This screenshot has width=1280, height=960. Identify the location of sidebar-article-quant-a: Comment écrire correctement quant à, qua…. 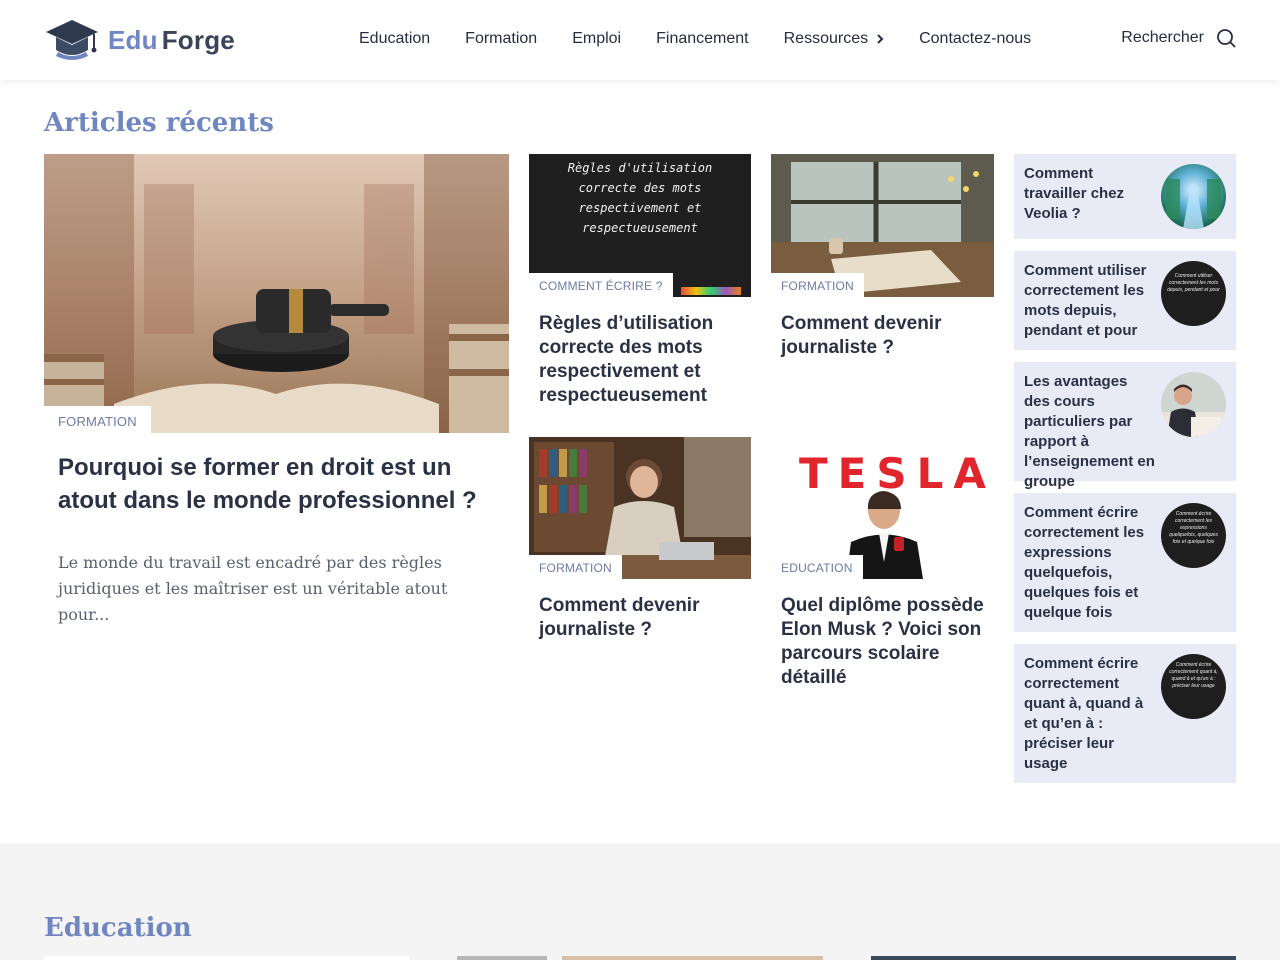
(1125, 713).